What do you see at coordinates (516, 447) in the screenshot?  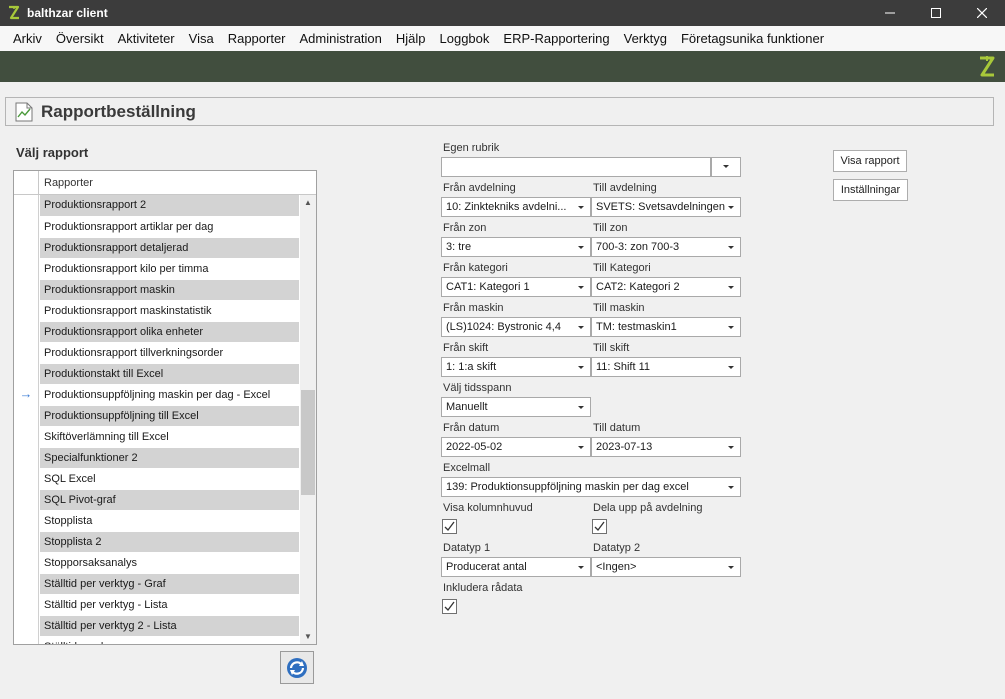 I see `fran-datum-picker: 2022-05-02` at bounding box center [516, 447].